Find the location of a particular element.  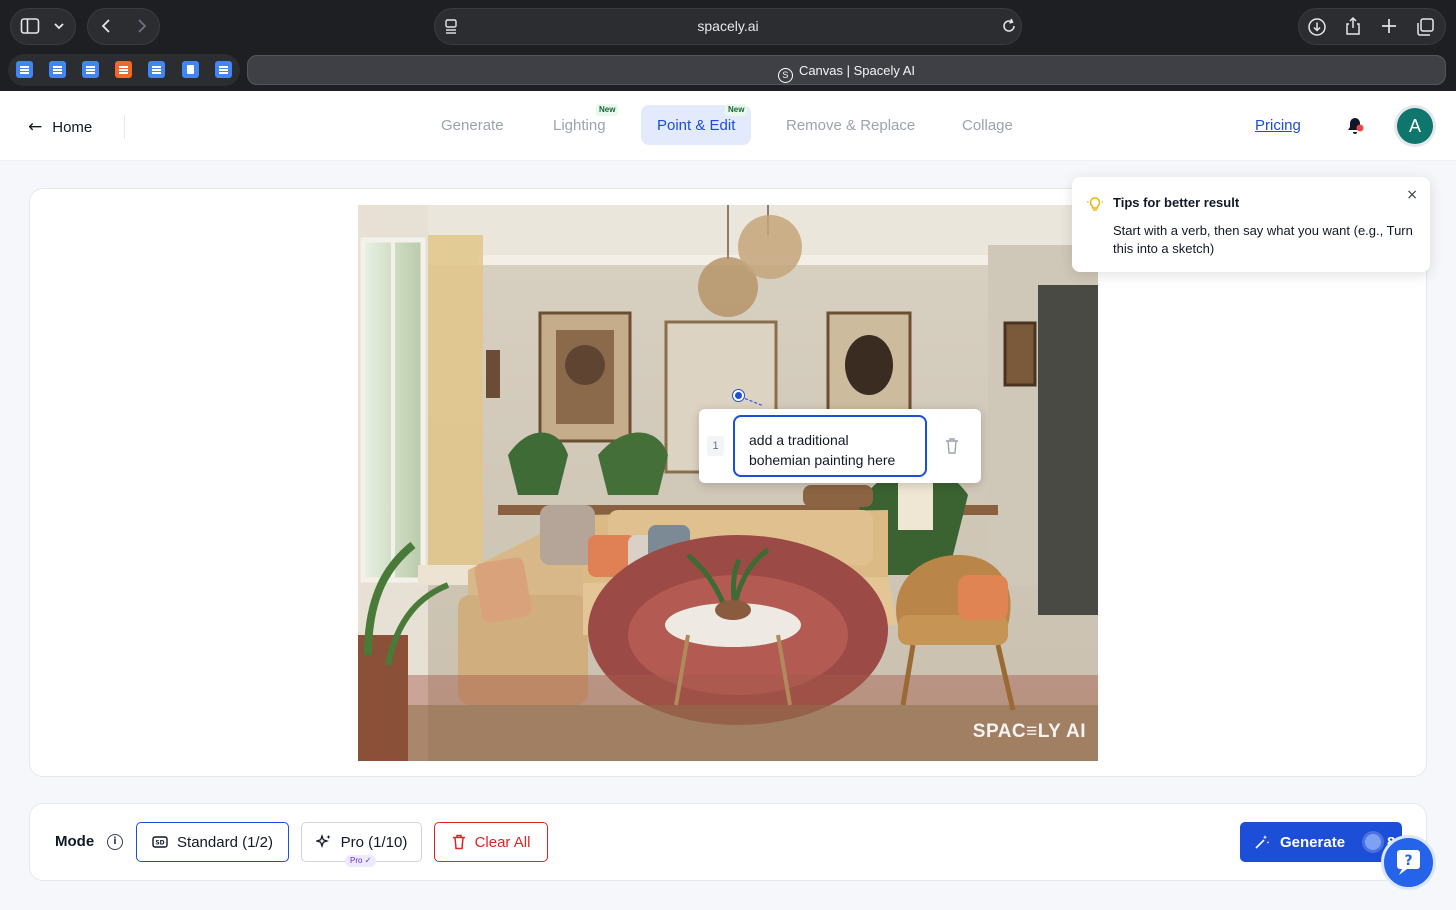

clear-all-label: Clear All is located at coordinates (502, 842).